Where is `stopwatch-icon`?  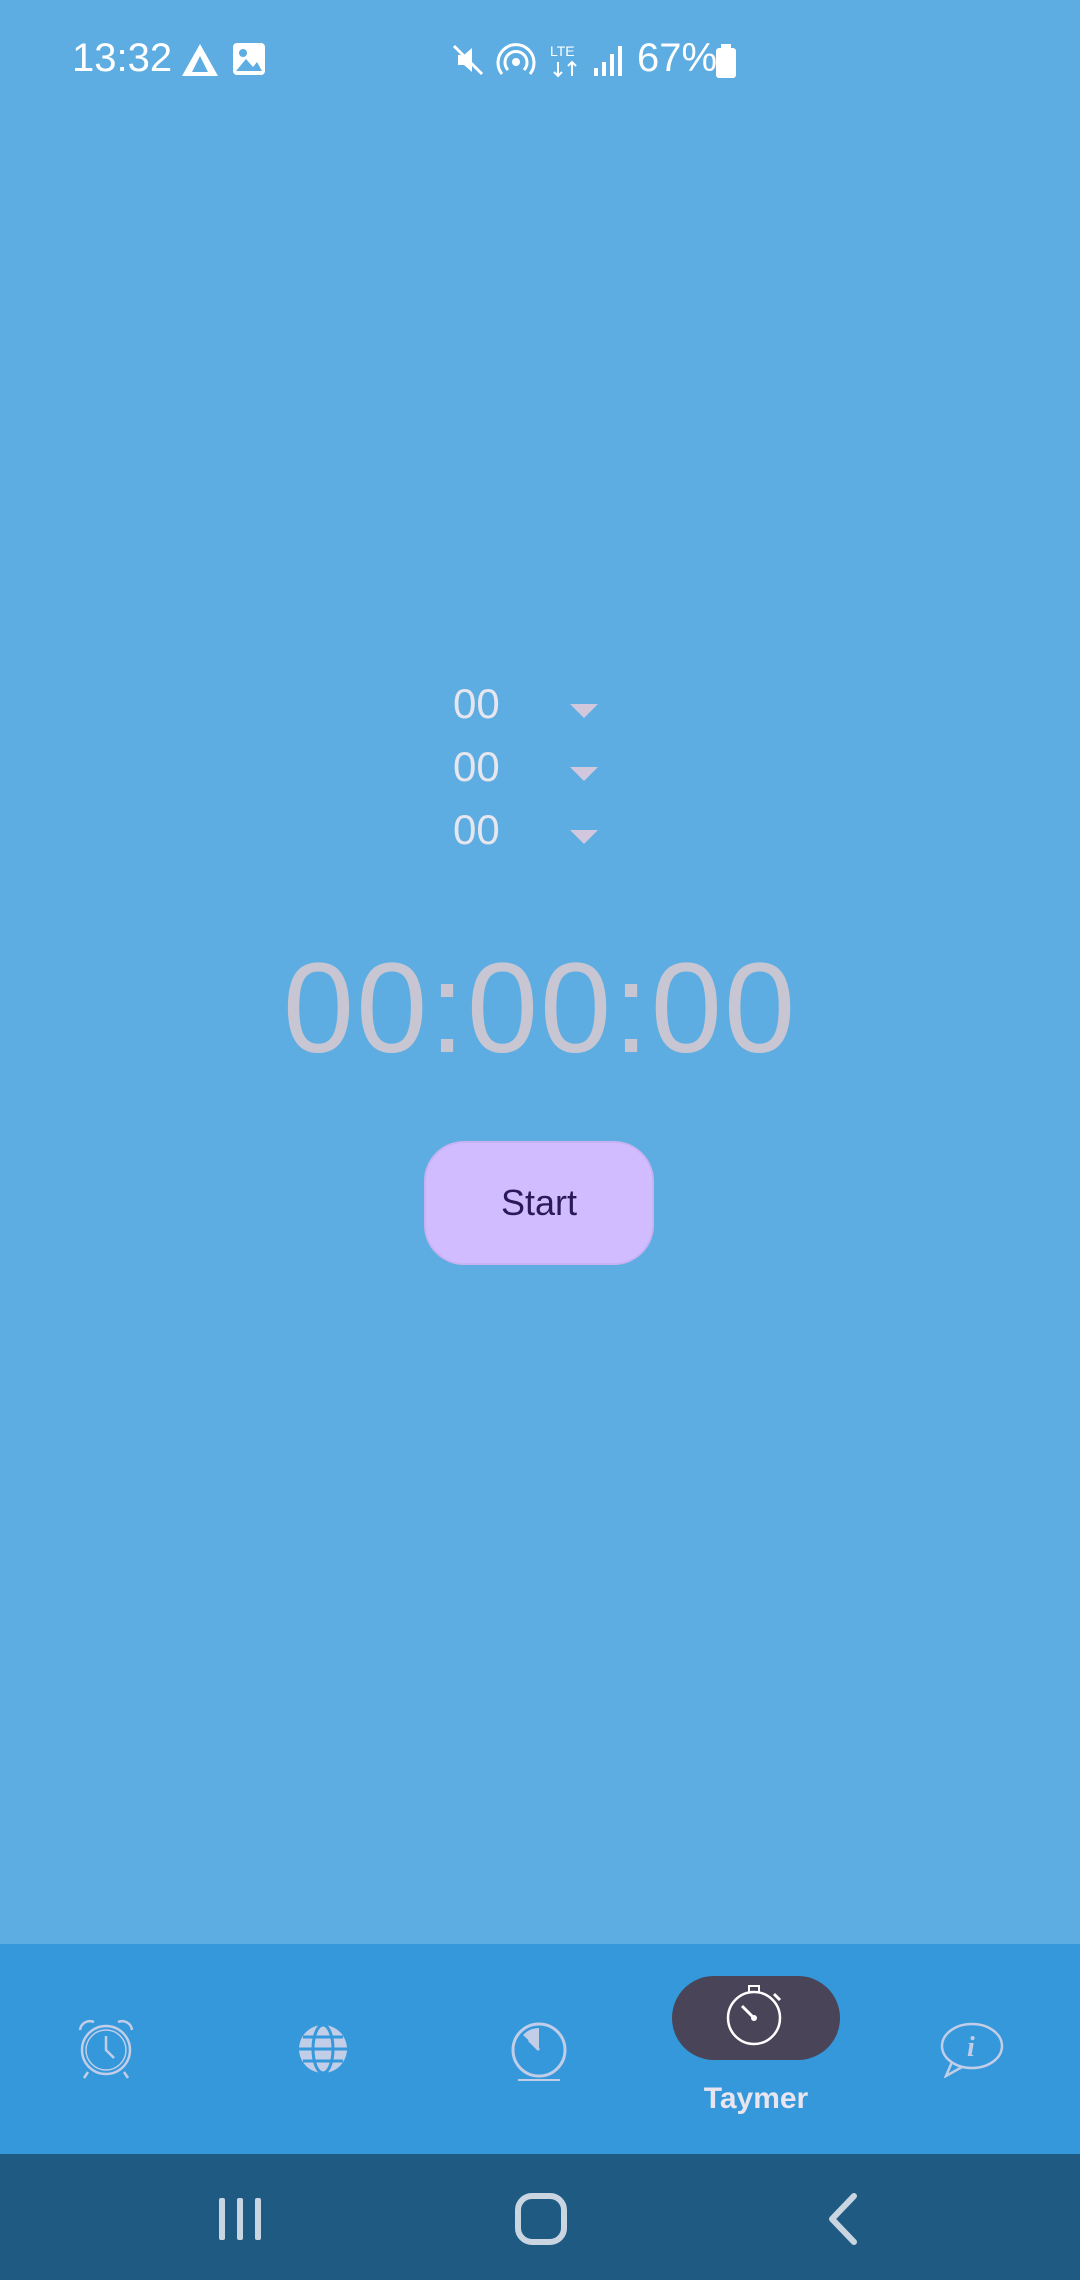
stopwatch-icon is located at coordinates (754, 2015).